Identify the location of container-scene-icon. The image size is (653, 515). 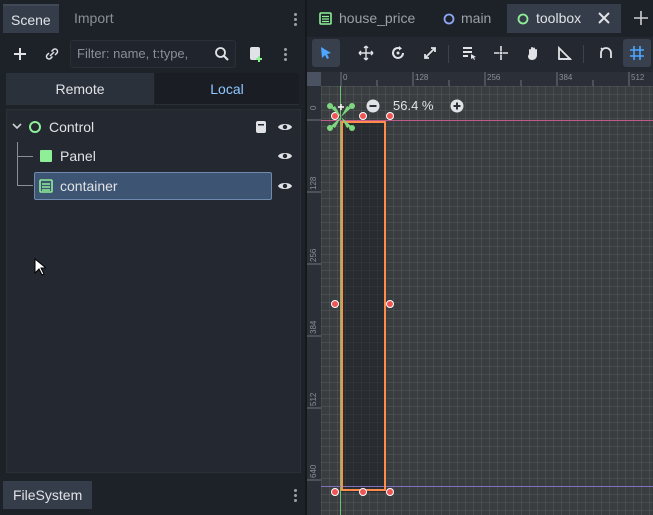
(325, 18).